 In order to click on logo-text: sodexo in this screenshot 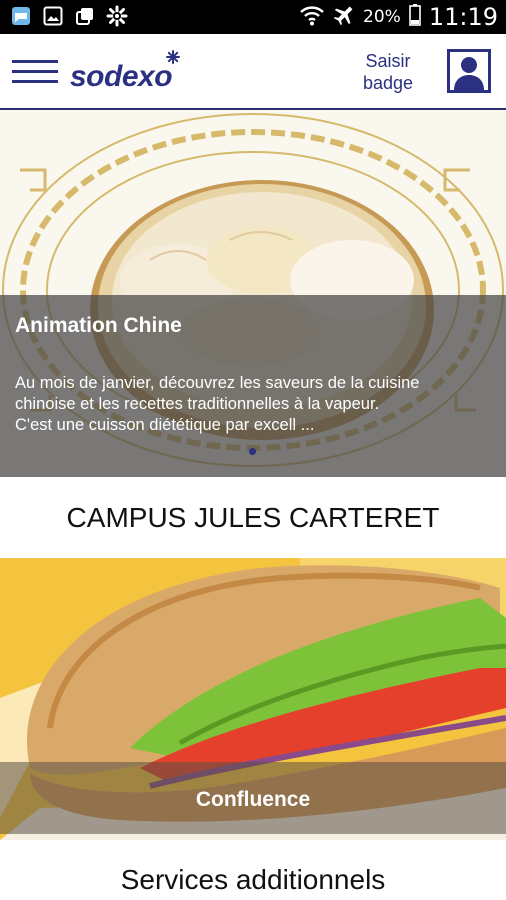, I will do `click(121, 76)`.